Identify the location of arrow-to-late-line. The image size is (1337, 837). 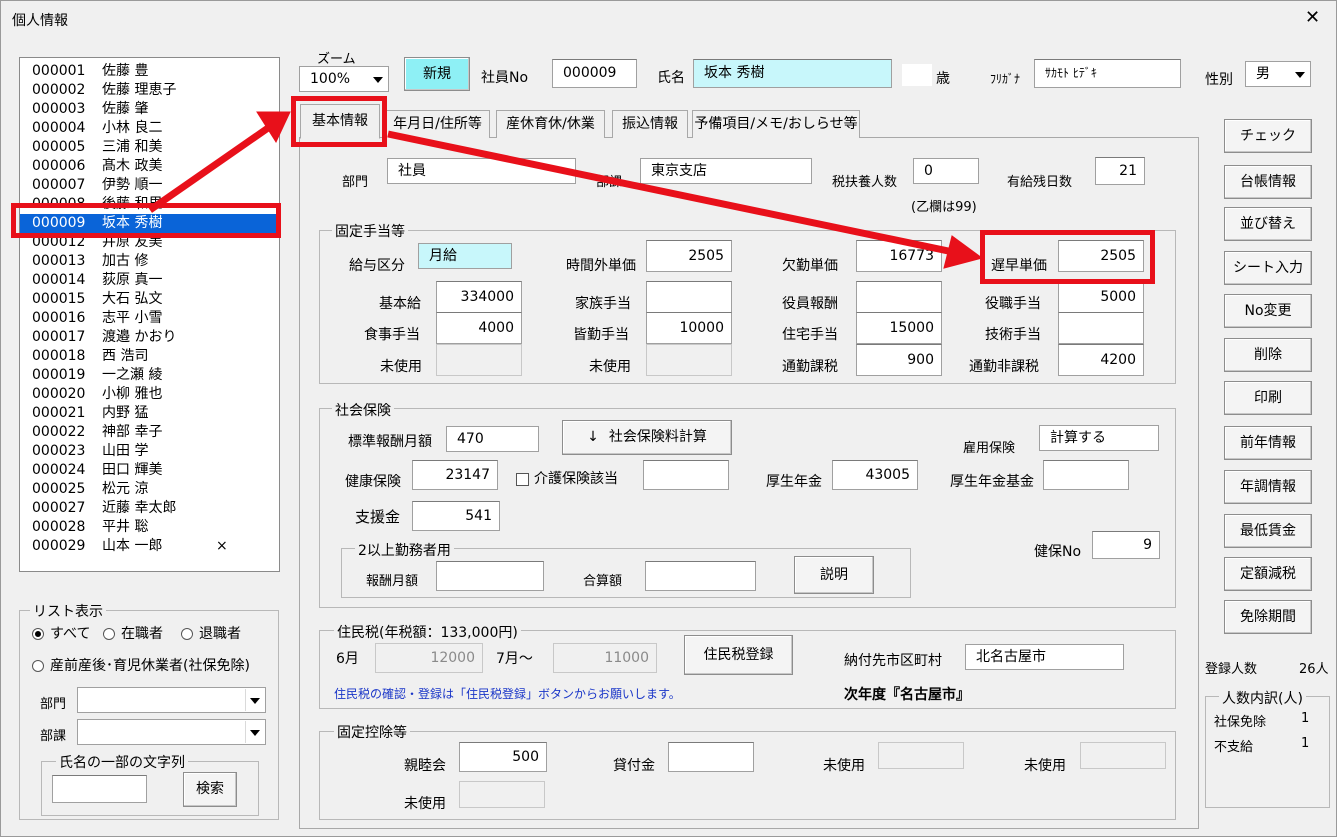
(673, 193).